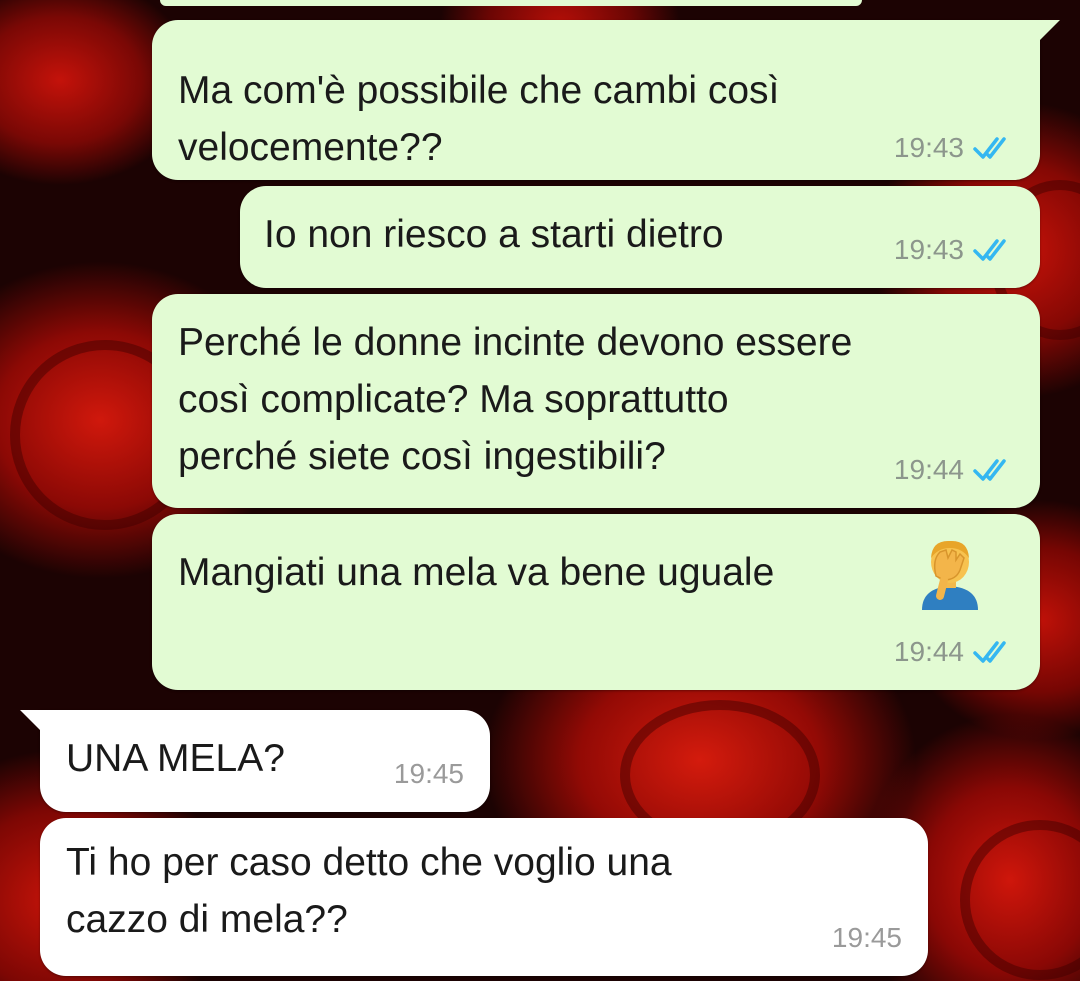  Describe the element at coordinates (511, 3) in the screenshot. I see `previous-message-edge` at that location.